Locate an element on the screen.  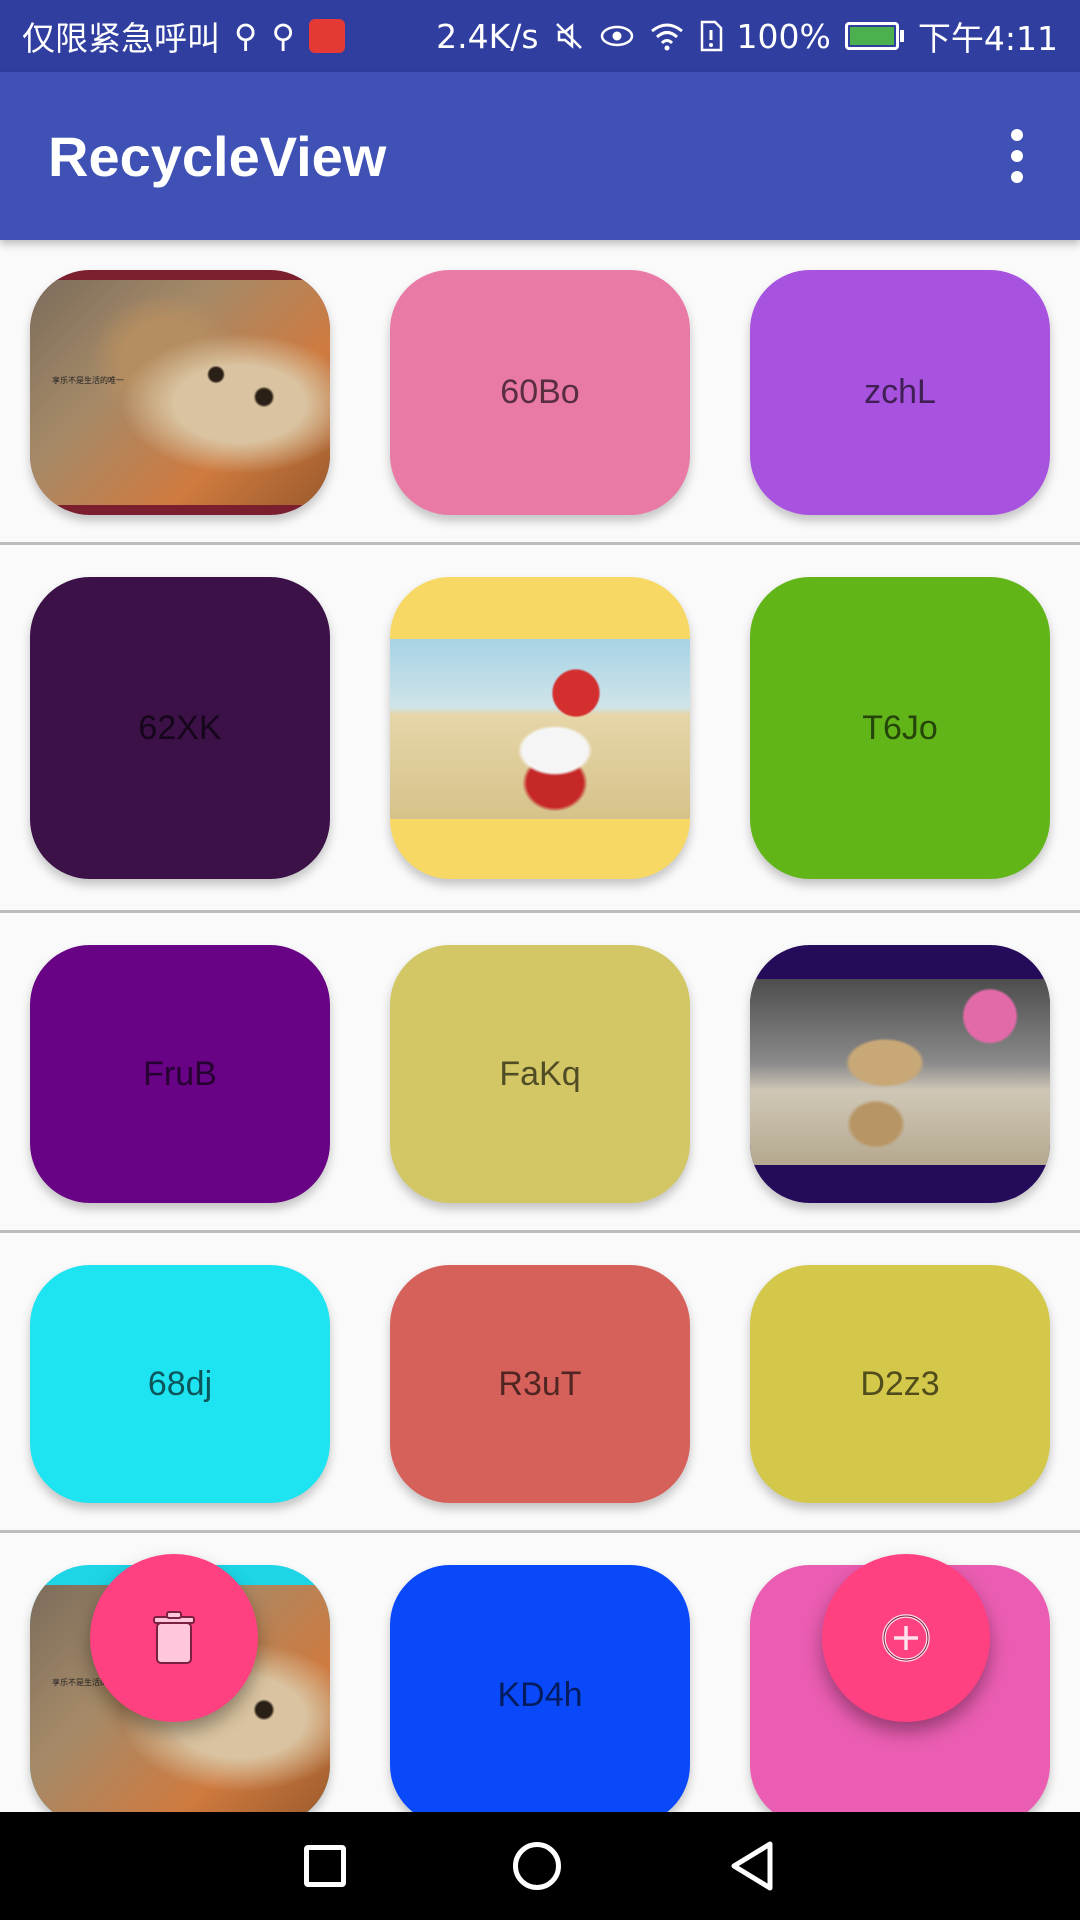
app-notification-icon is located at coordinates (326, 36).